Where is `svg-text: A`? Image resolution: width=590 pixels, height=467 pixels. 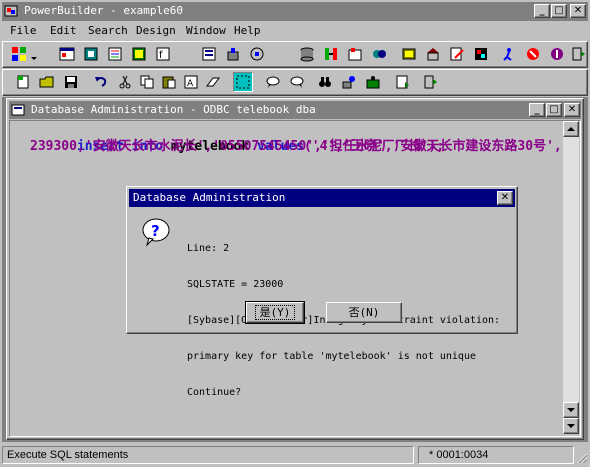
svg-text: A is located at coordinates (190, 84).